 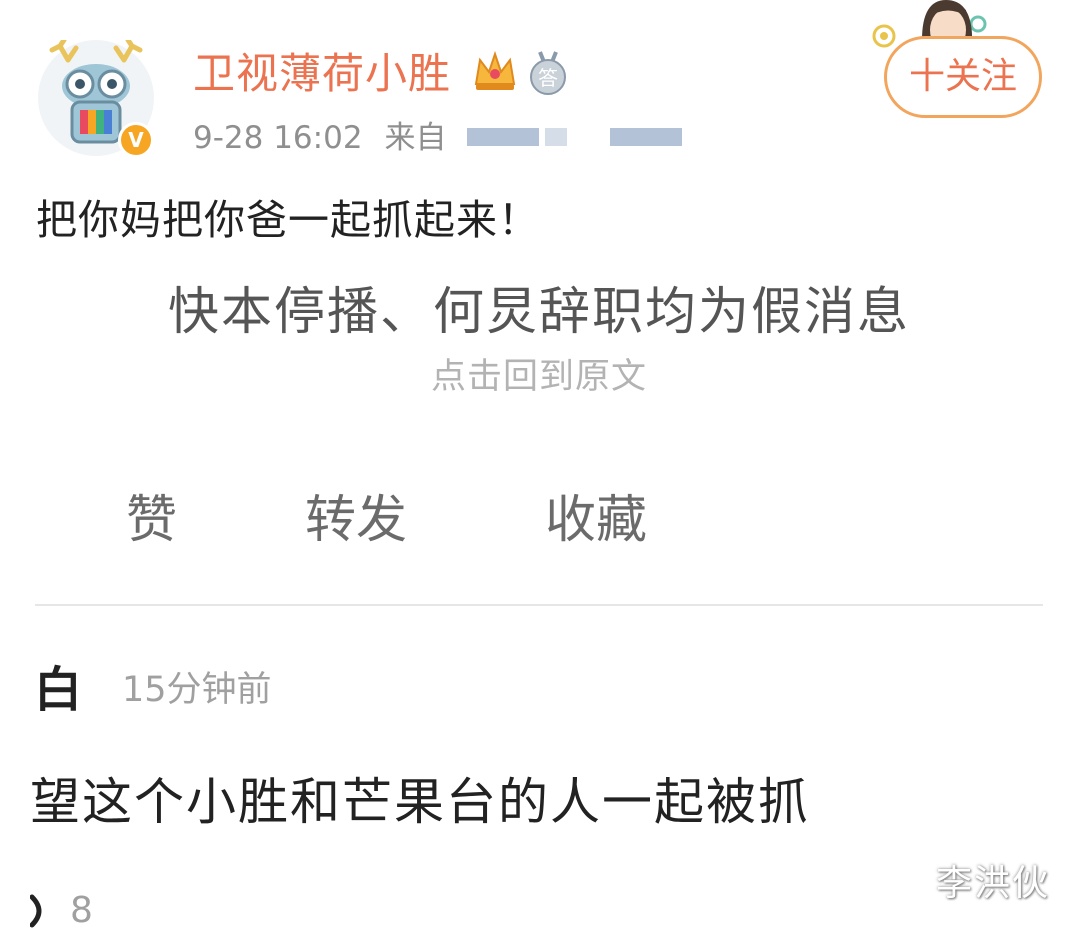 What do you see at coordinates (197, 690) in the screenshot?
I see `comment-time: 15分钟前` at bounding box center [197, 690].